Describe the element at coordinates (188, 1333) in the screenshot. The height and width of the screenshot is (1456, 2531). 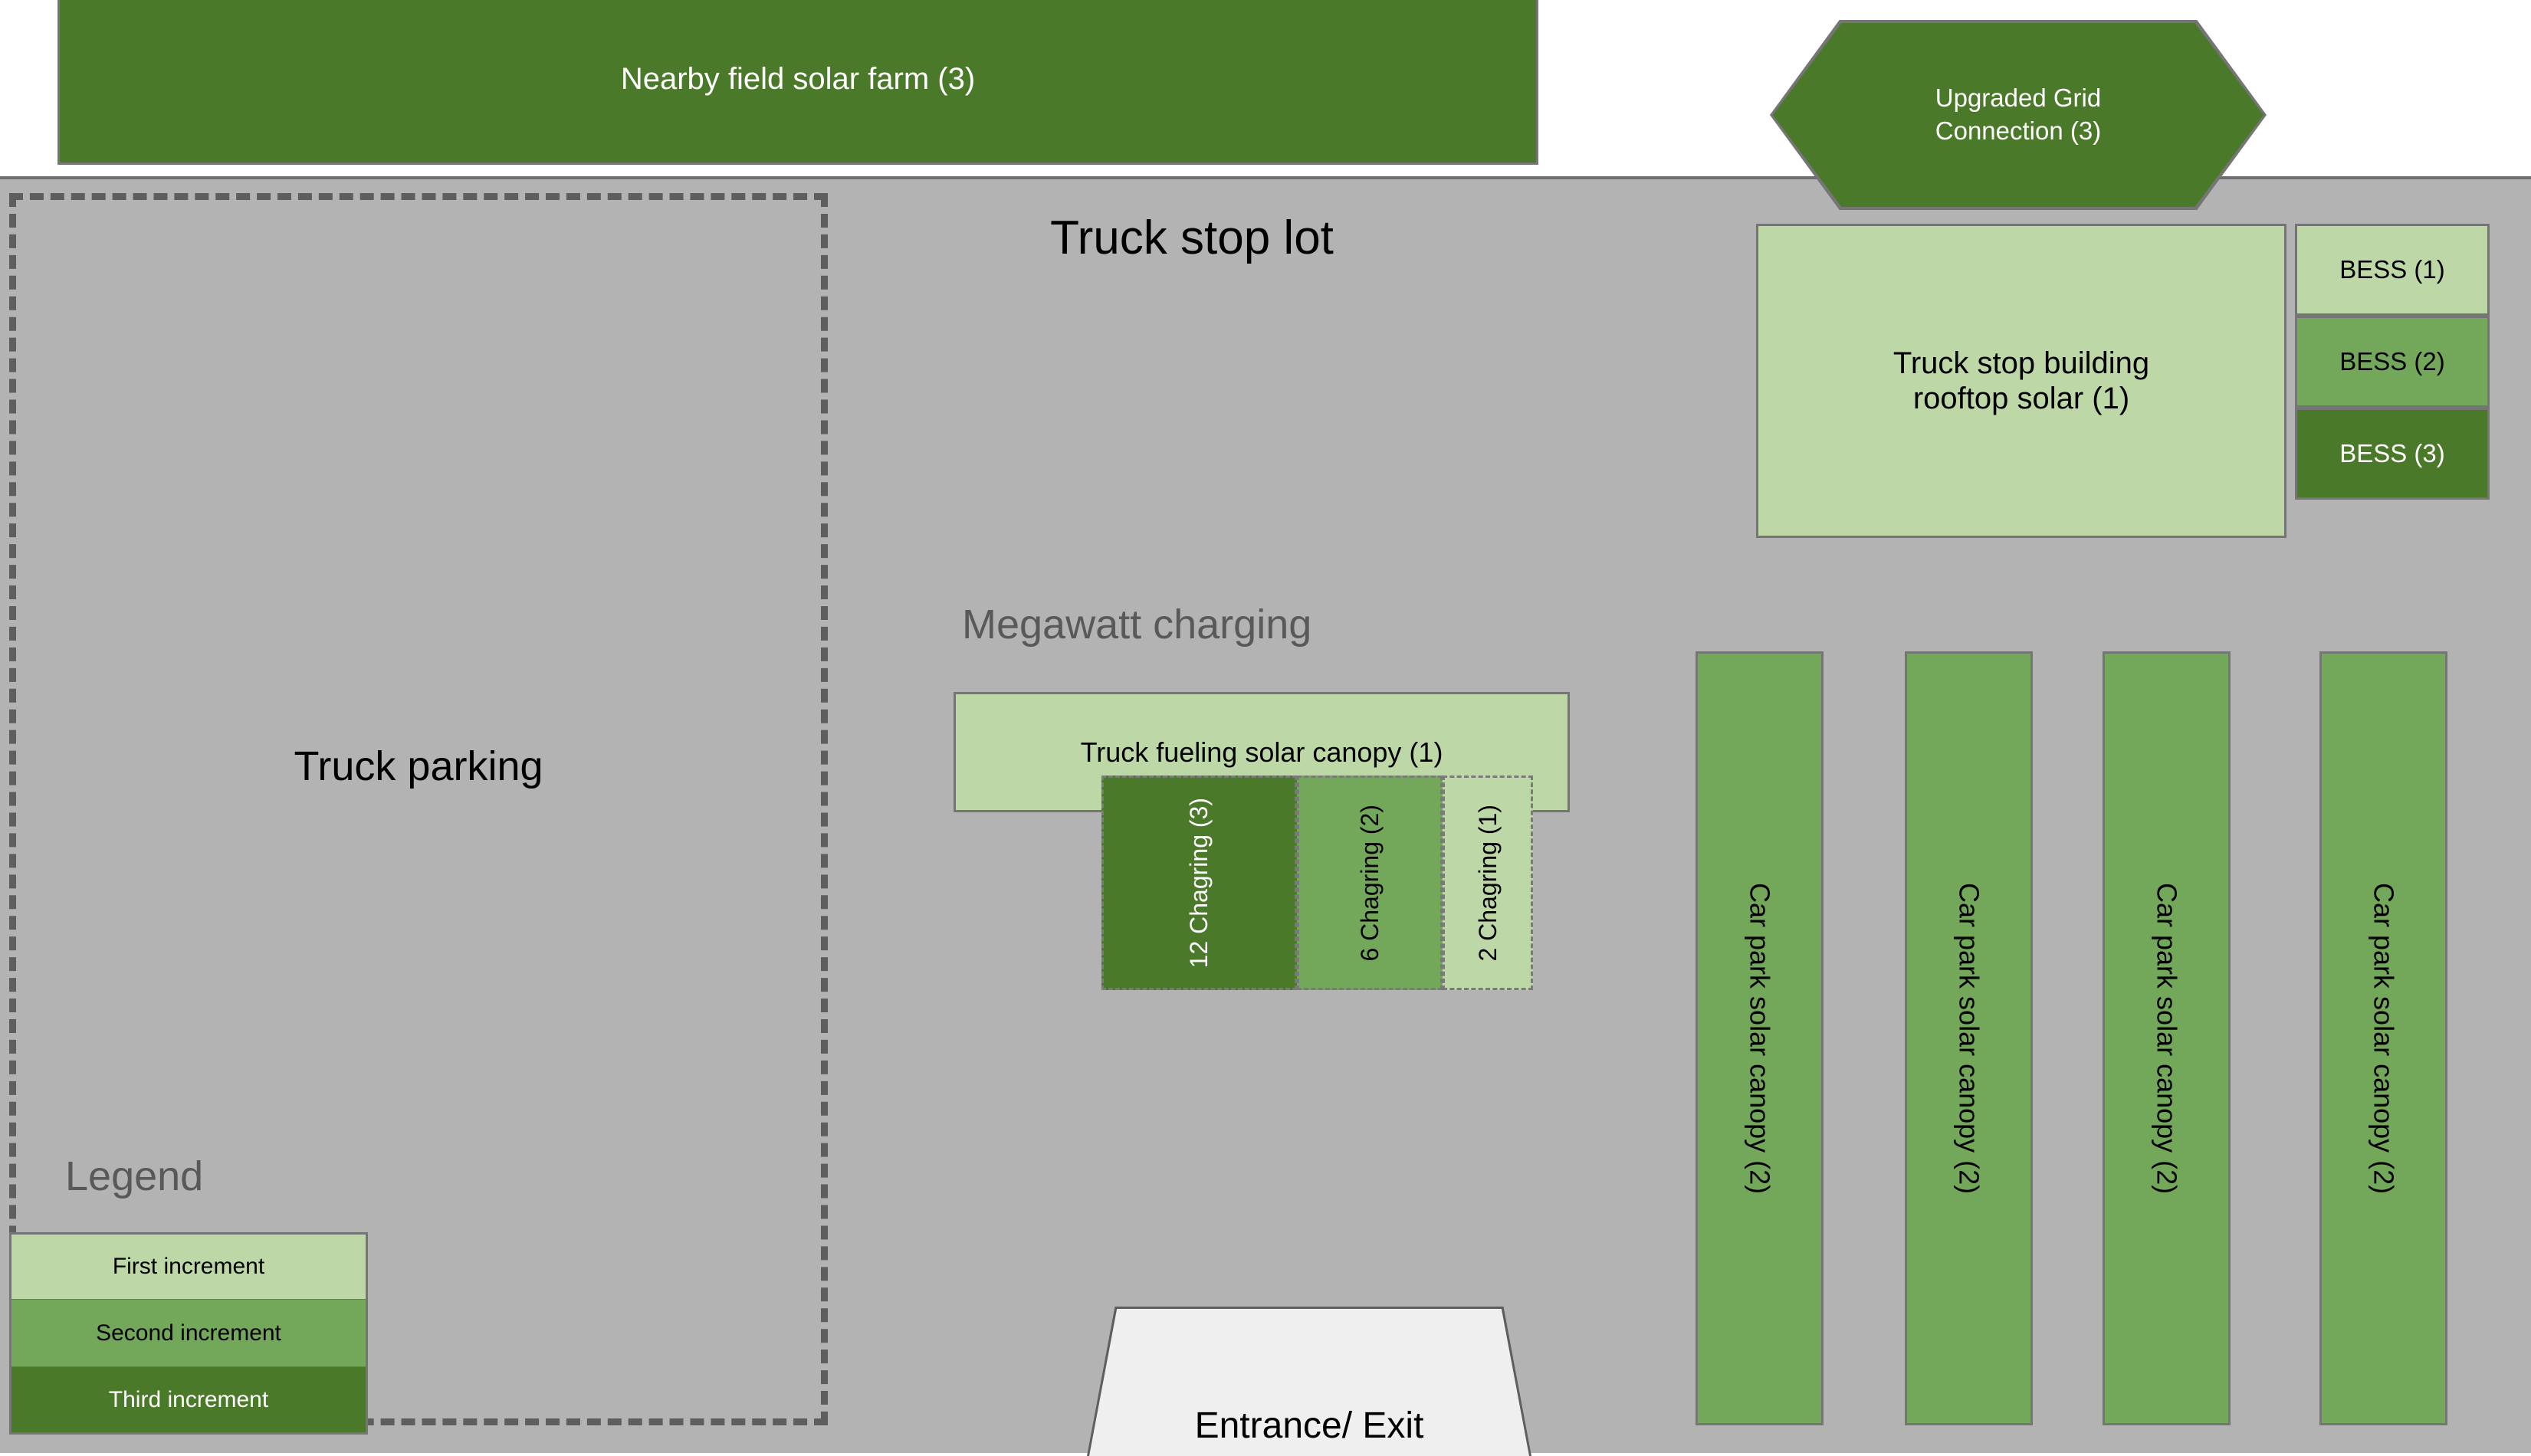
I see `legend-item-second-increment: Second increment` at that location.